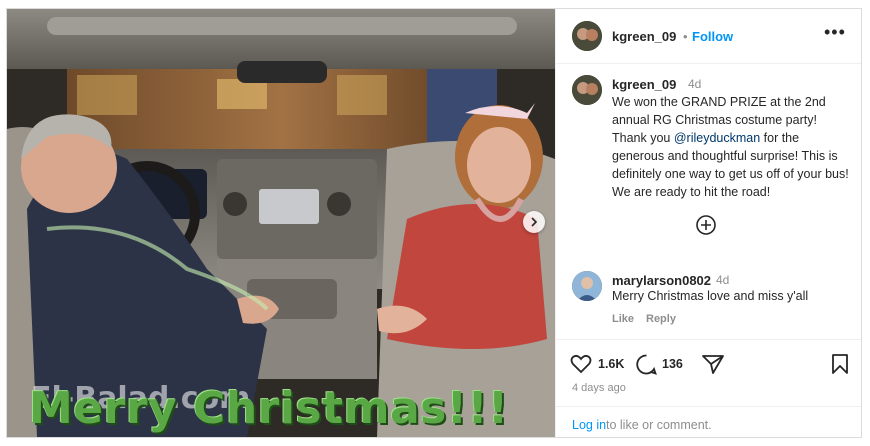 This screenshot has height=446, width=870. I want to click on login-prompt: Log in to like or comment., so click(708, 421).